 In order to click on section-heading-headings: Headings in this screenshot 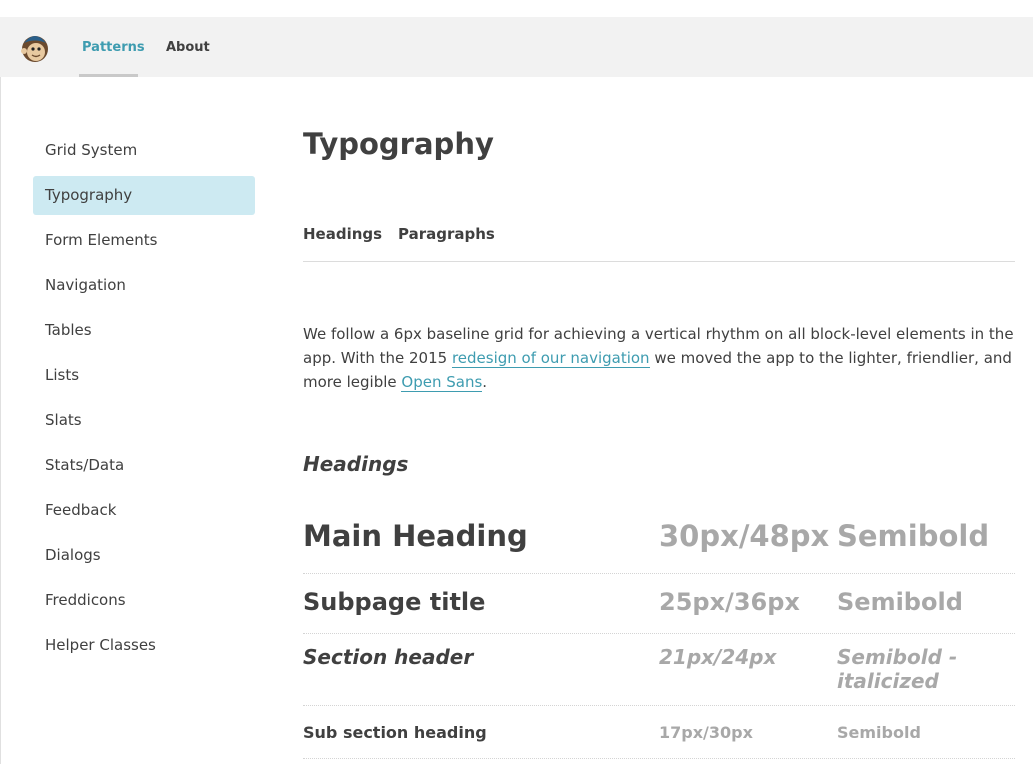, I will do `click(356, 464)`.